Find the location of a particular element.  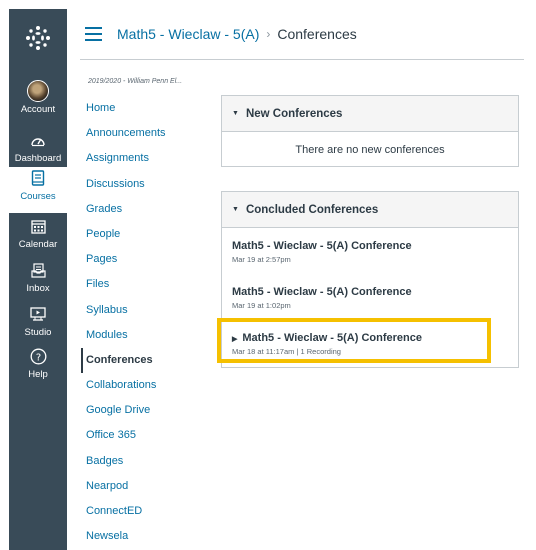

course-nav-office-365: Office 365 is located at coordinates (149, 435).